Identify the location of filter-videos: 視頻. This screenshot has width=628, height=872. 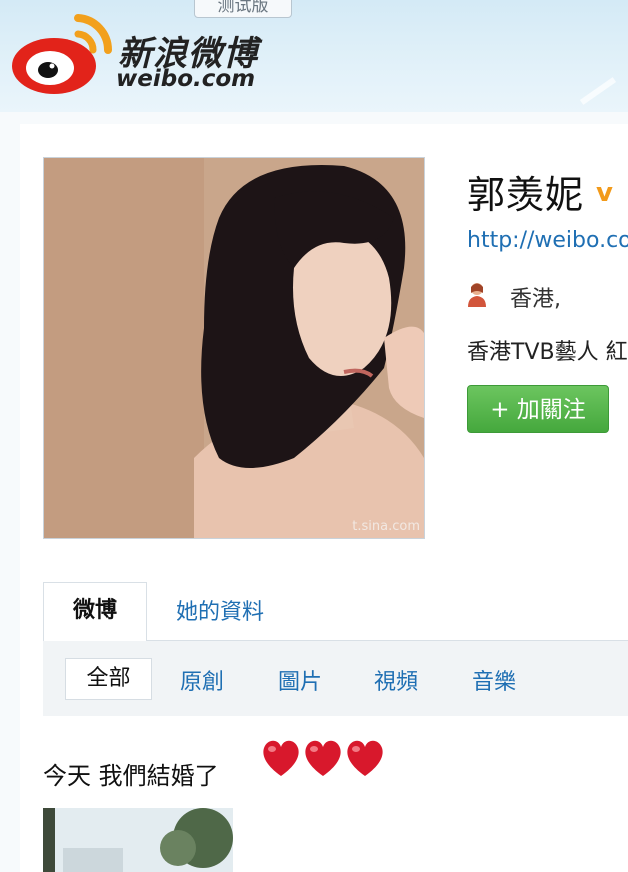
(396, 680).